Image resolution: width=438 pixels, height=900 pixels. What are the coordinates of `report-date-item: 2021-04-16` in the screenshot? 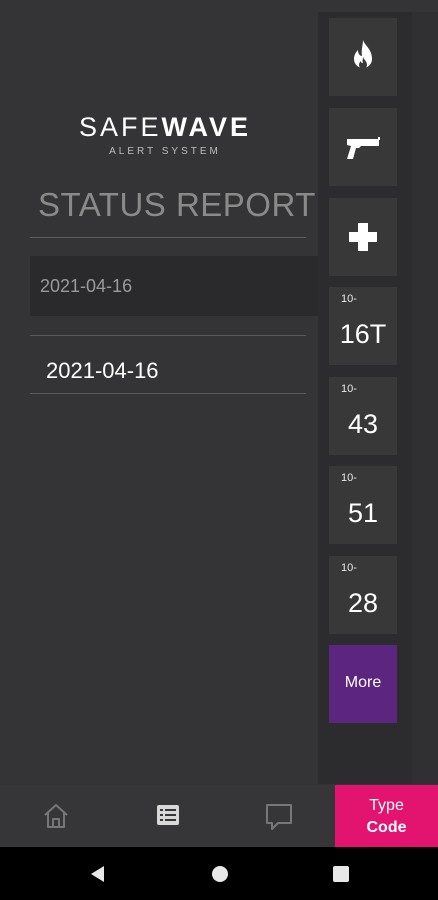 It's located at (102, 371).